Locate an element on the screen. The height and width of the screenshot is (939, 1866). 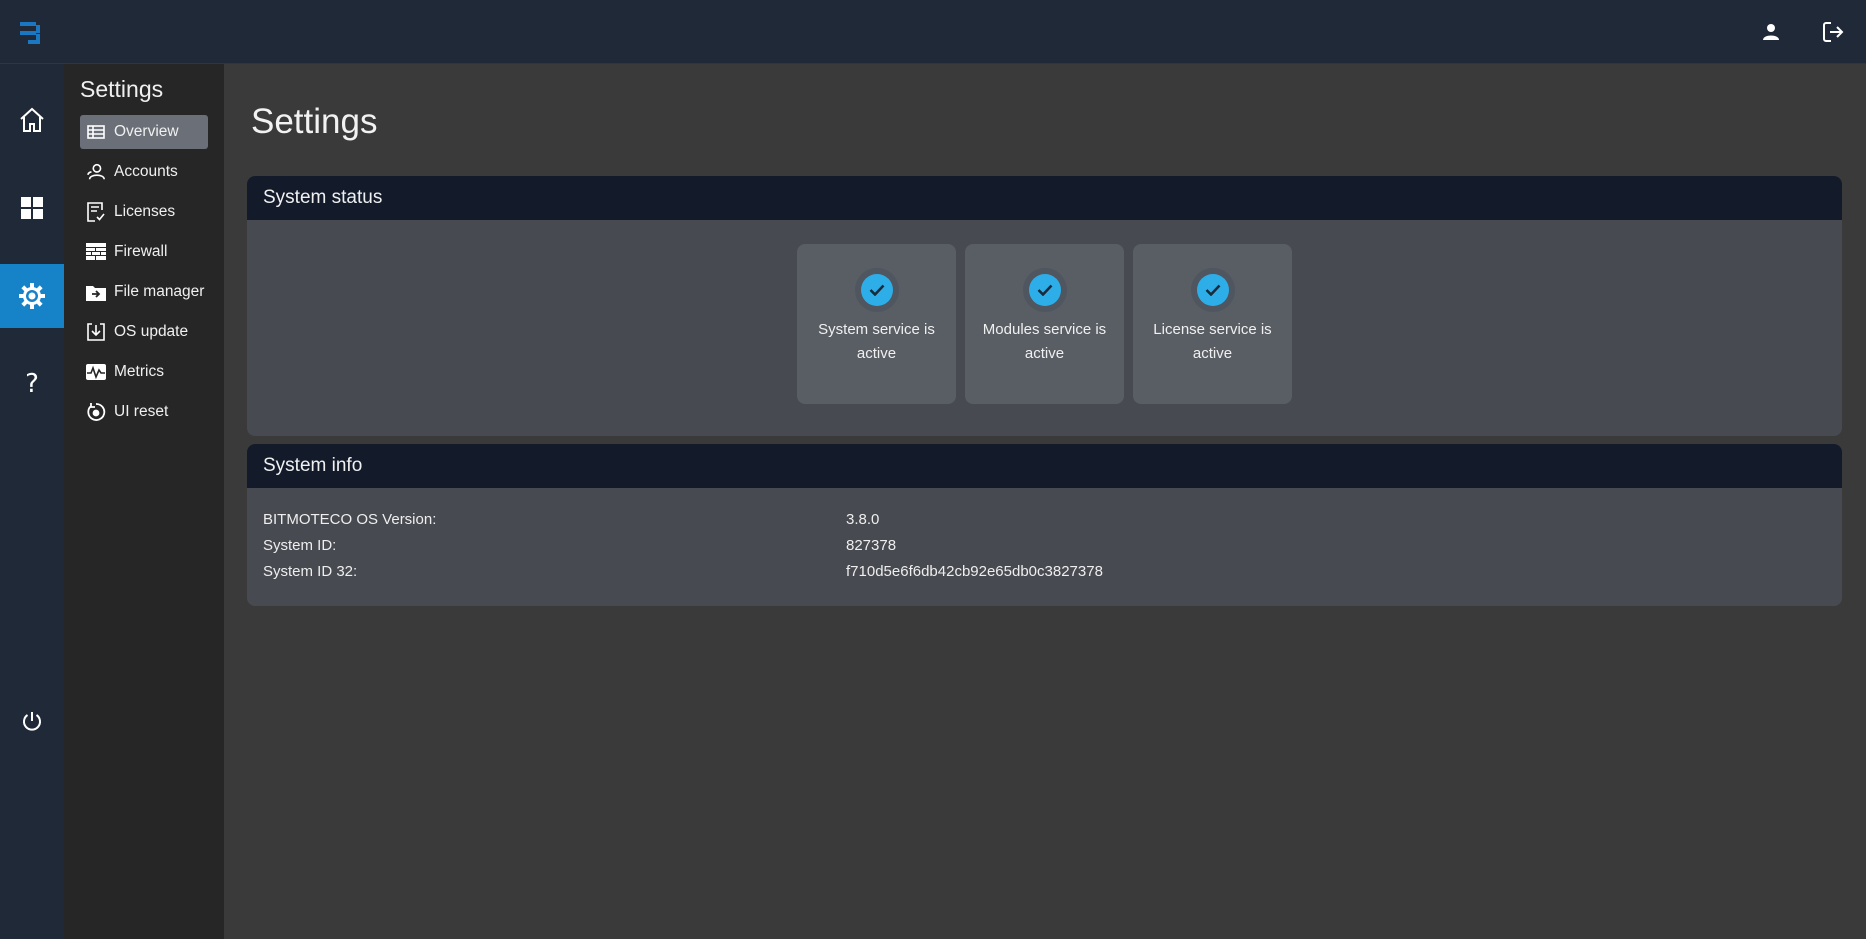
info-key: BITMOTECO OS Version: is located at coordinates (350, 519).